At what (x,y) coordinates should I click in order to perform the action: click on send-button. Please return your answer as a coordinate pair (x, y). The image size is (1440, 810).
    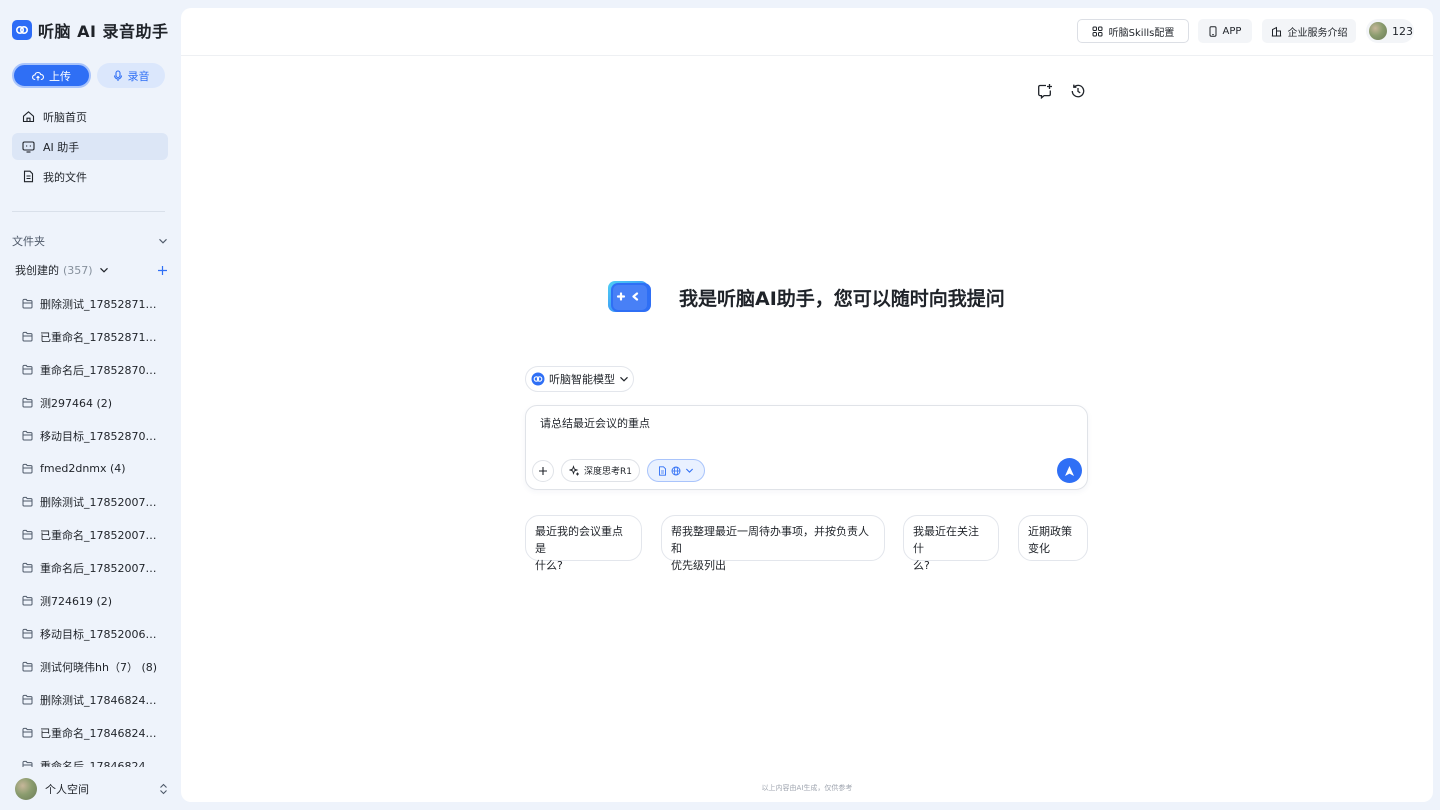
    Looking at the image, I should click on (1069, 470).